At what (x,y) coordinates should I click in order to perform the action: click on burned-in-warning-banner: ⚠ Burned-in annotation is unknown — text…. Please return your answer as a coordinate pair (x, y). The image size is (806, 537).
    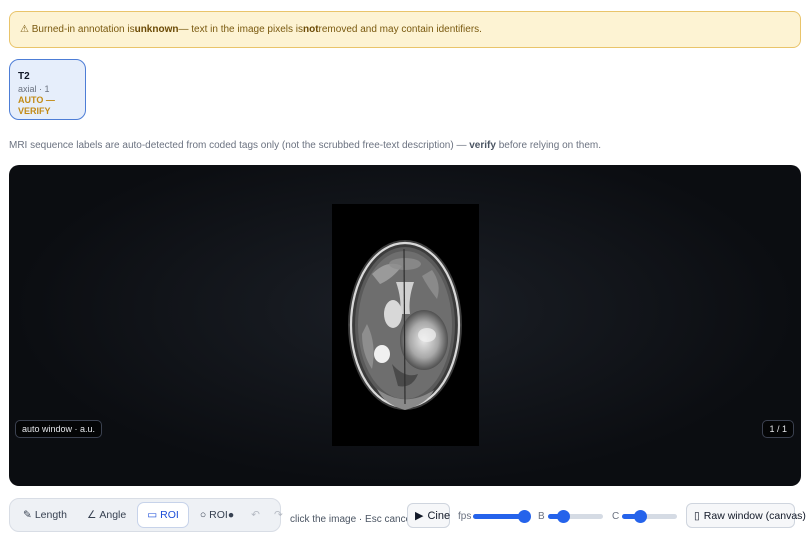
    Looking at the image, I should click on (405, 29).